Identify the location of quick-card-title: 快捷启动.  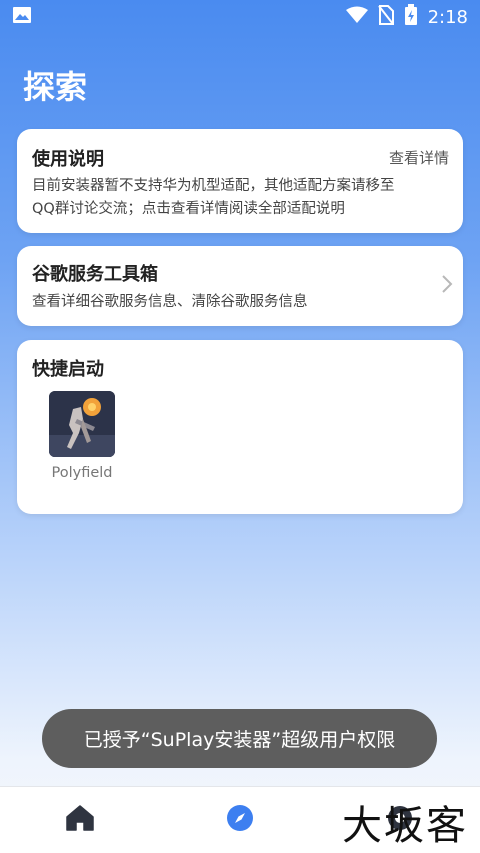
(68, 369).